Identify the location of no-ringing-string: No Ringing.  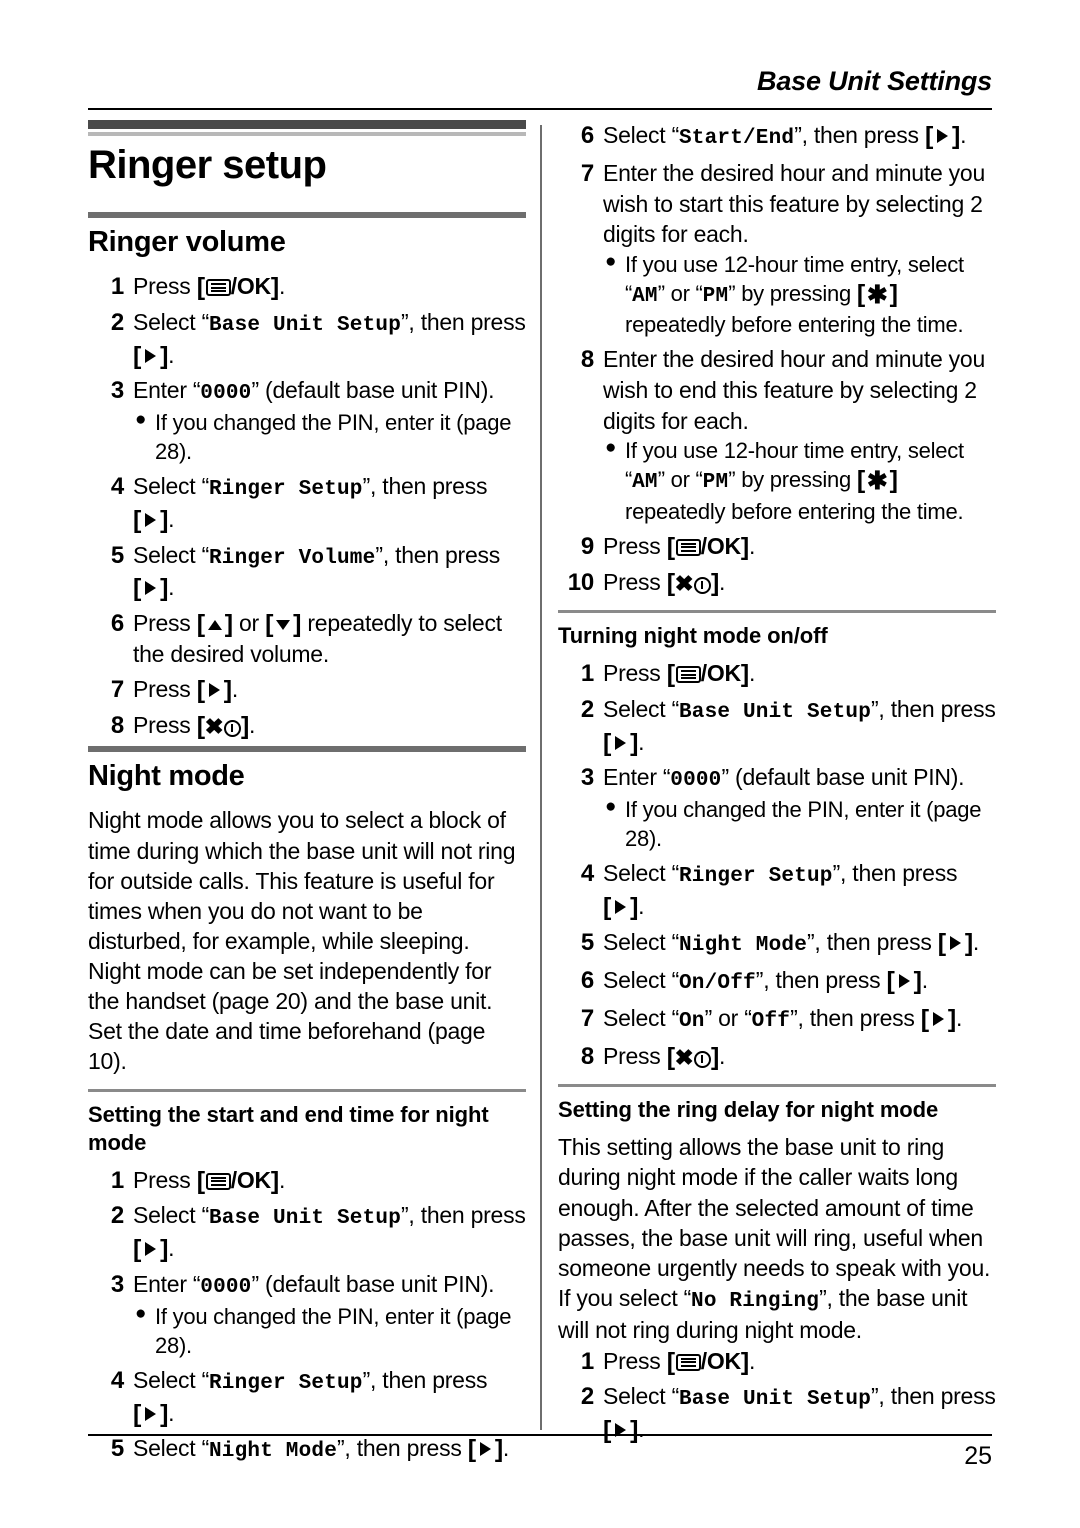
(755, 1301).